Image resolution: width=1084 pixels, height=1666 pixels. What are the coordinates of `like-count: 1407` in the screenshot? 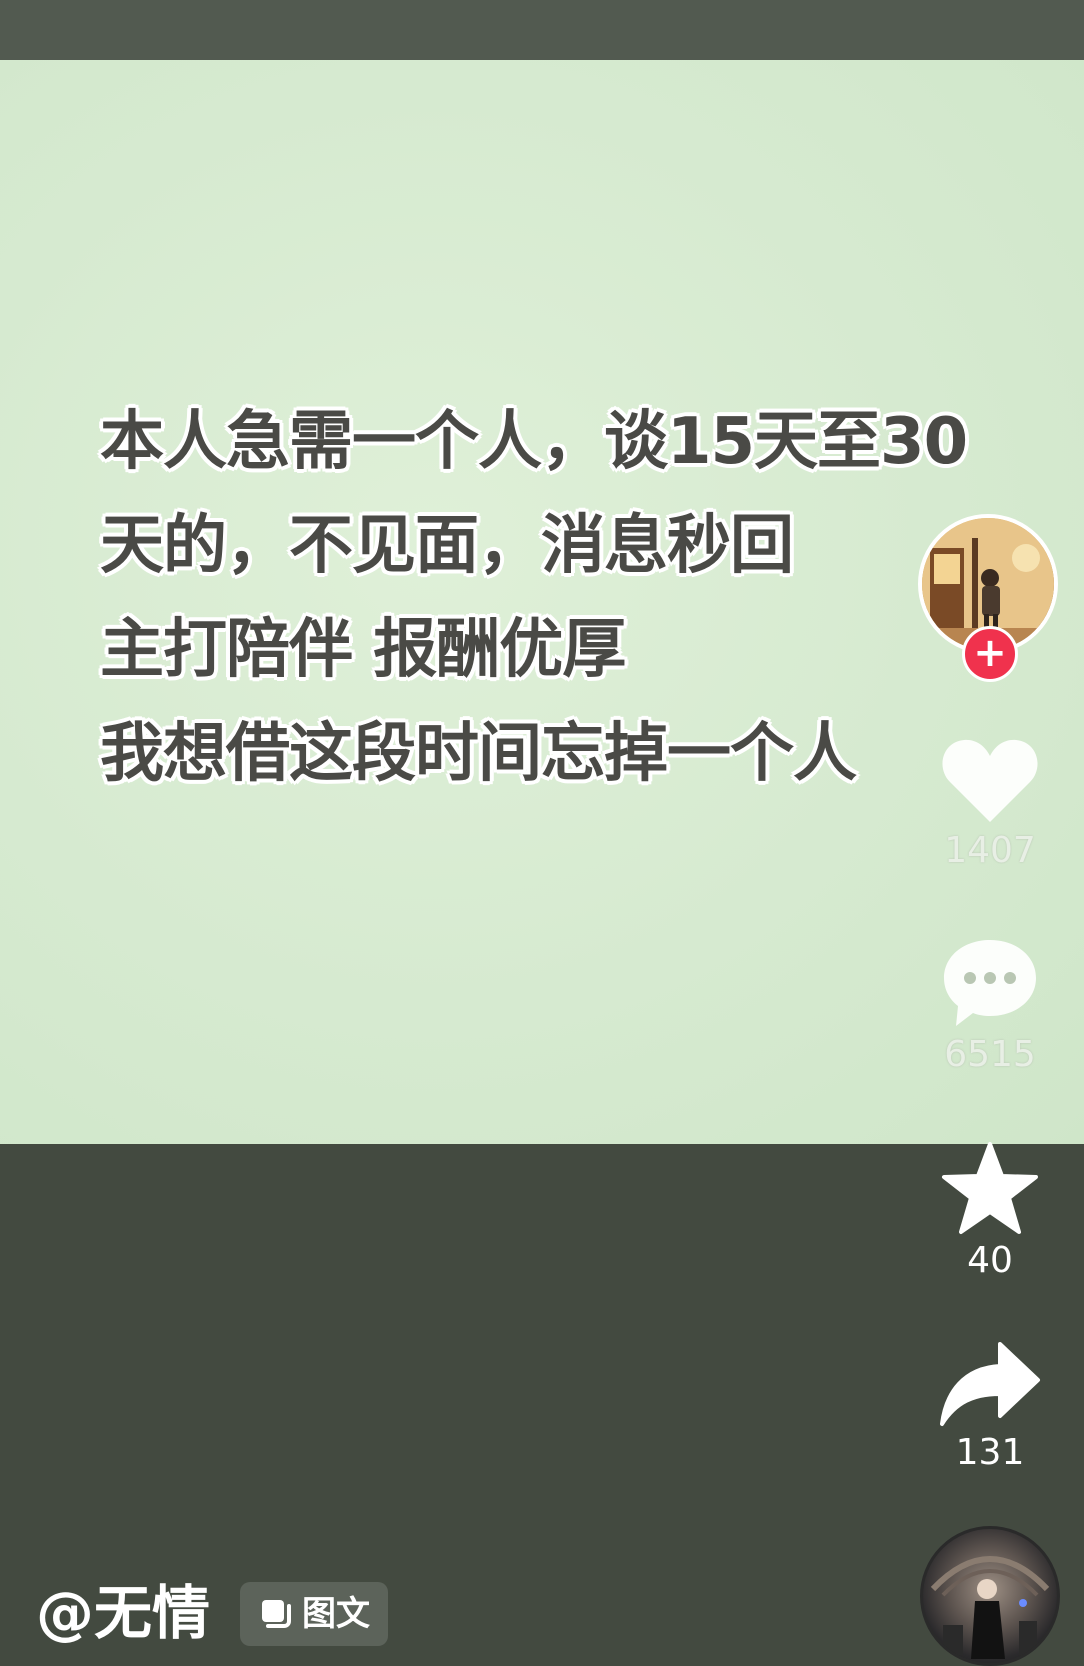 It's located at (990, 850).